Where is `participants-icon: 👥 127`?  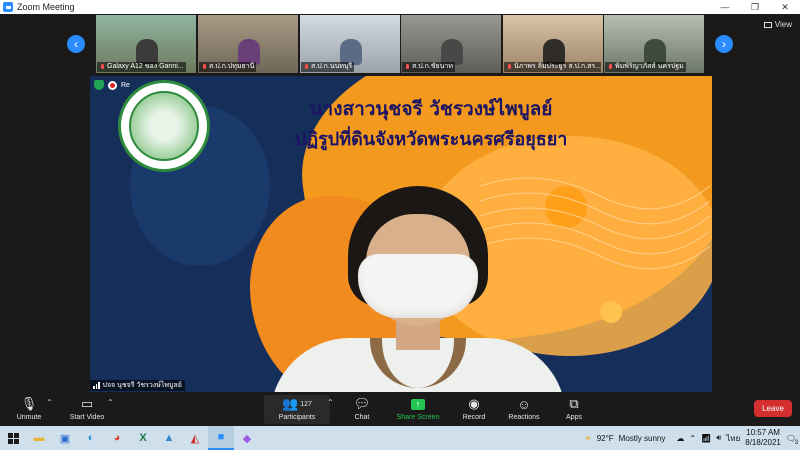
participants-icon: 👥 127 is located at coordinates (297, 403).